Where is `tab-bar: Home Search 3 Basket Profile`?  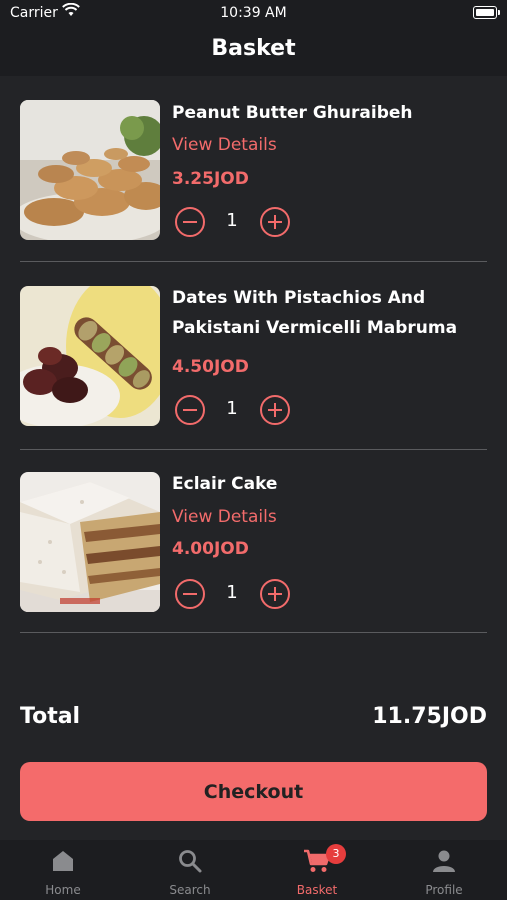 tab-bar: Home Search 3 Basket Profile is located at coordinates (253, 870).